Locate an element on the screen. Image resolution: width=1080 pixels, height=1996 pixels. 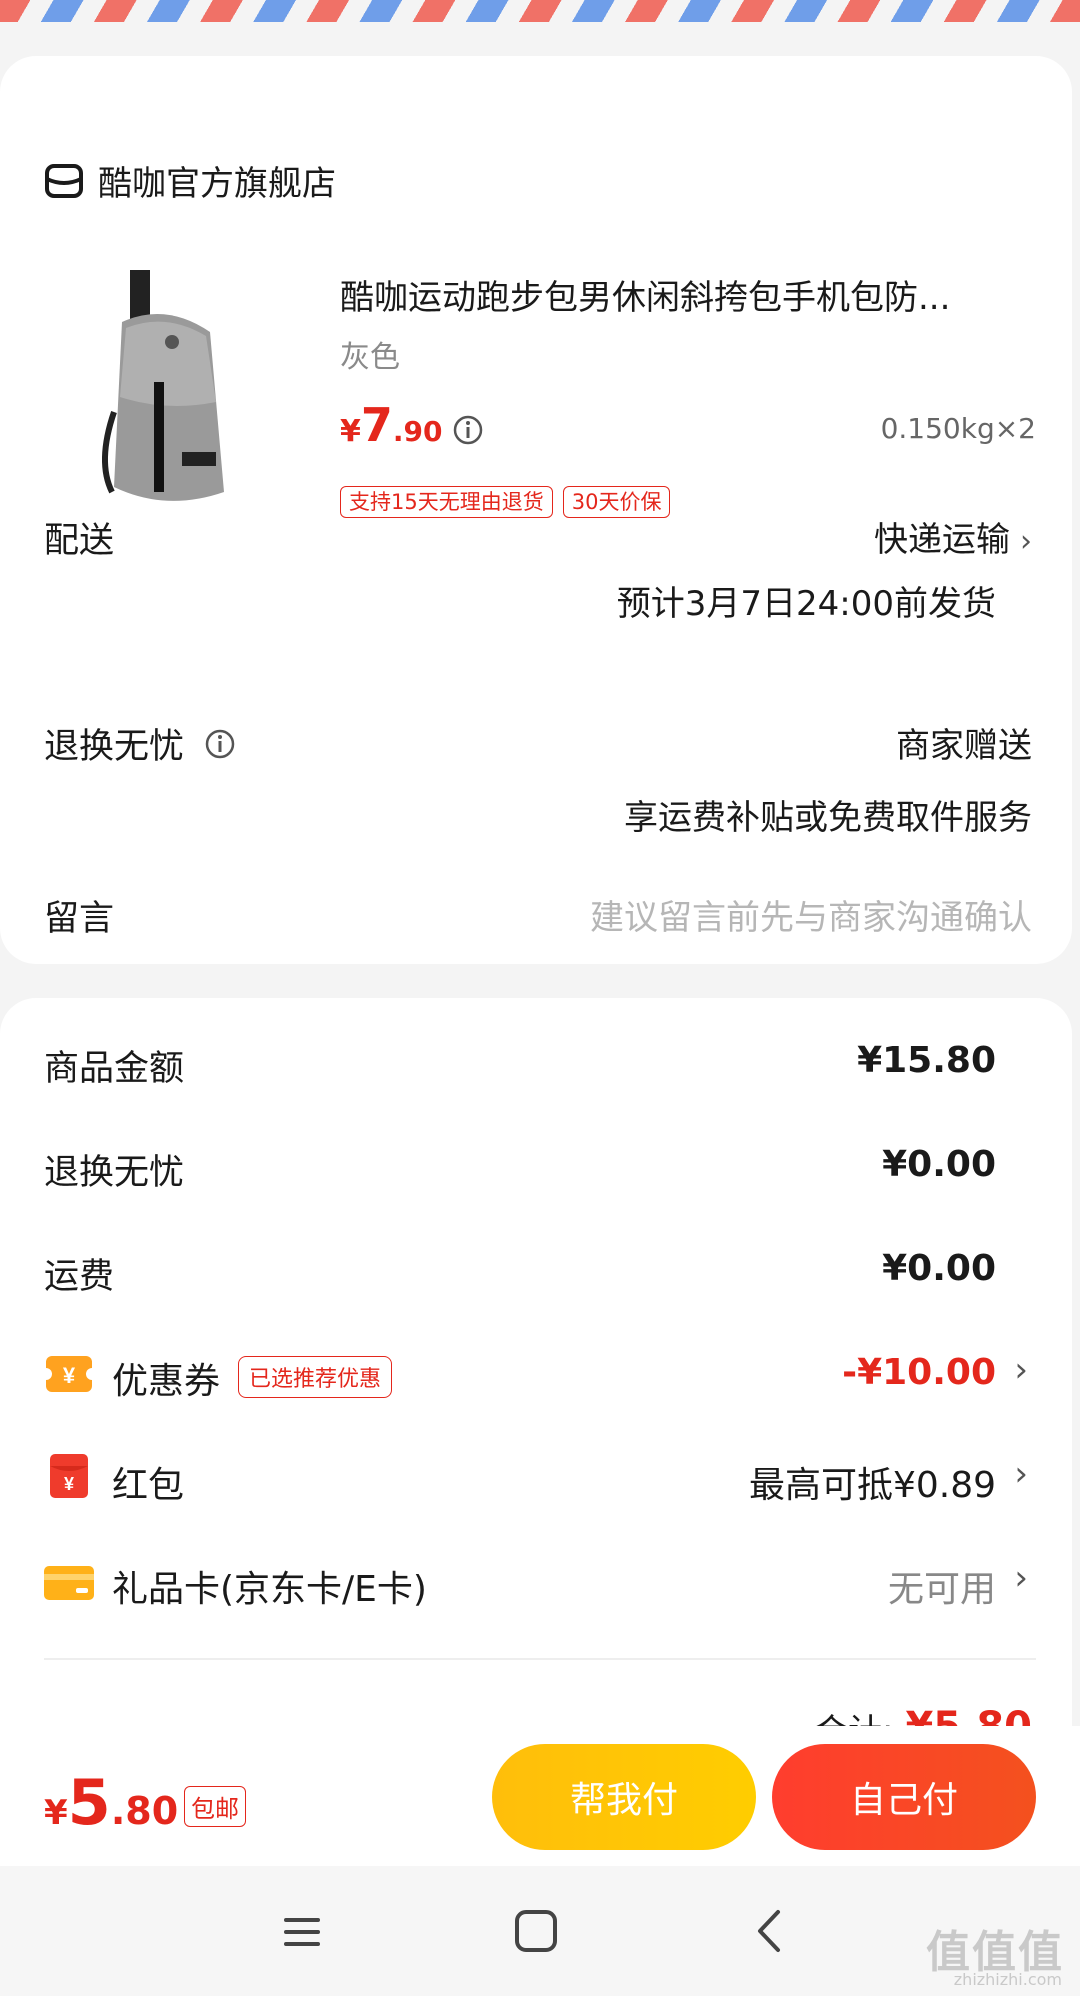
service-tags: 支持15天无理由退货 30天价保 is located at coordinates (505, 502).